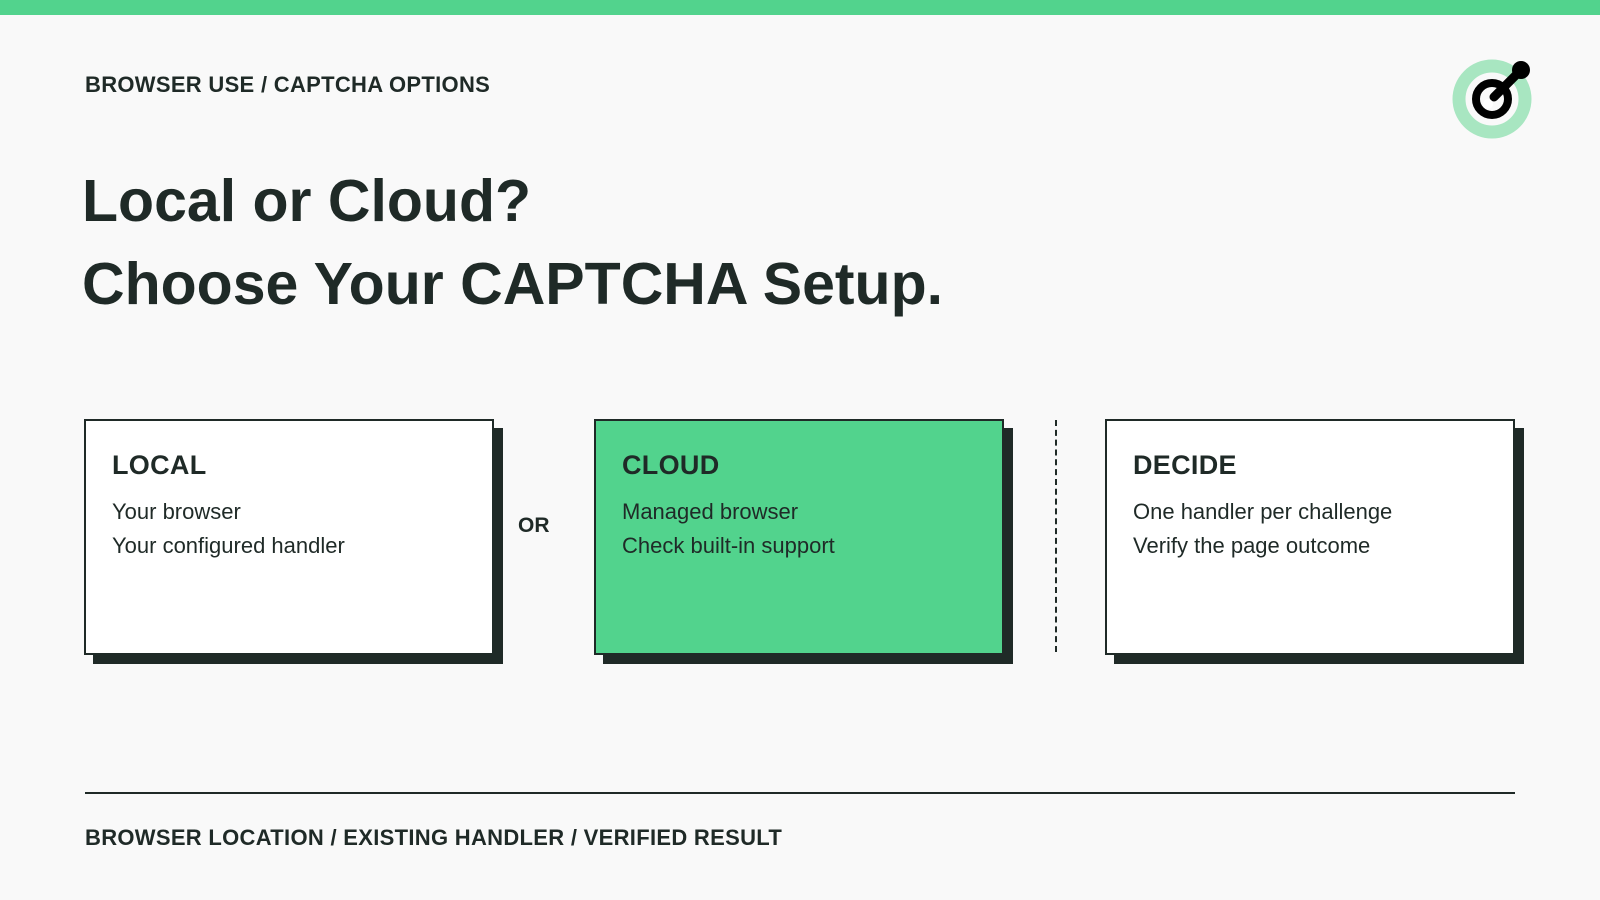  Describe the element at coordinates (1496, 99) in the screenshot. I see `browser-use-logo-icon` at that location.